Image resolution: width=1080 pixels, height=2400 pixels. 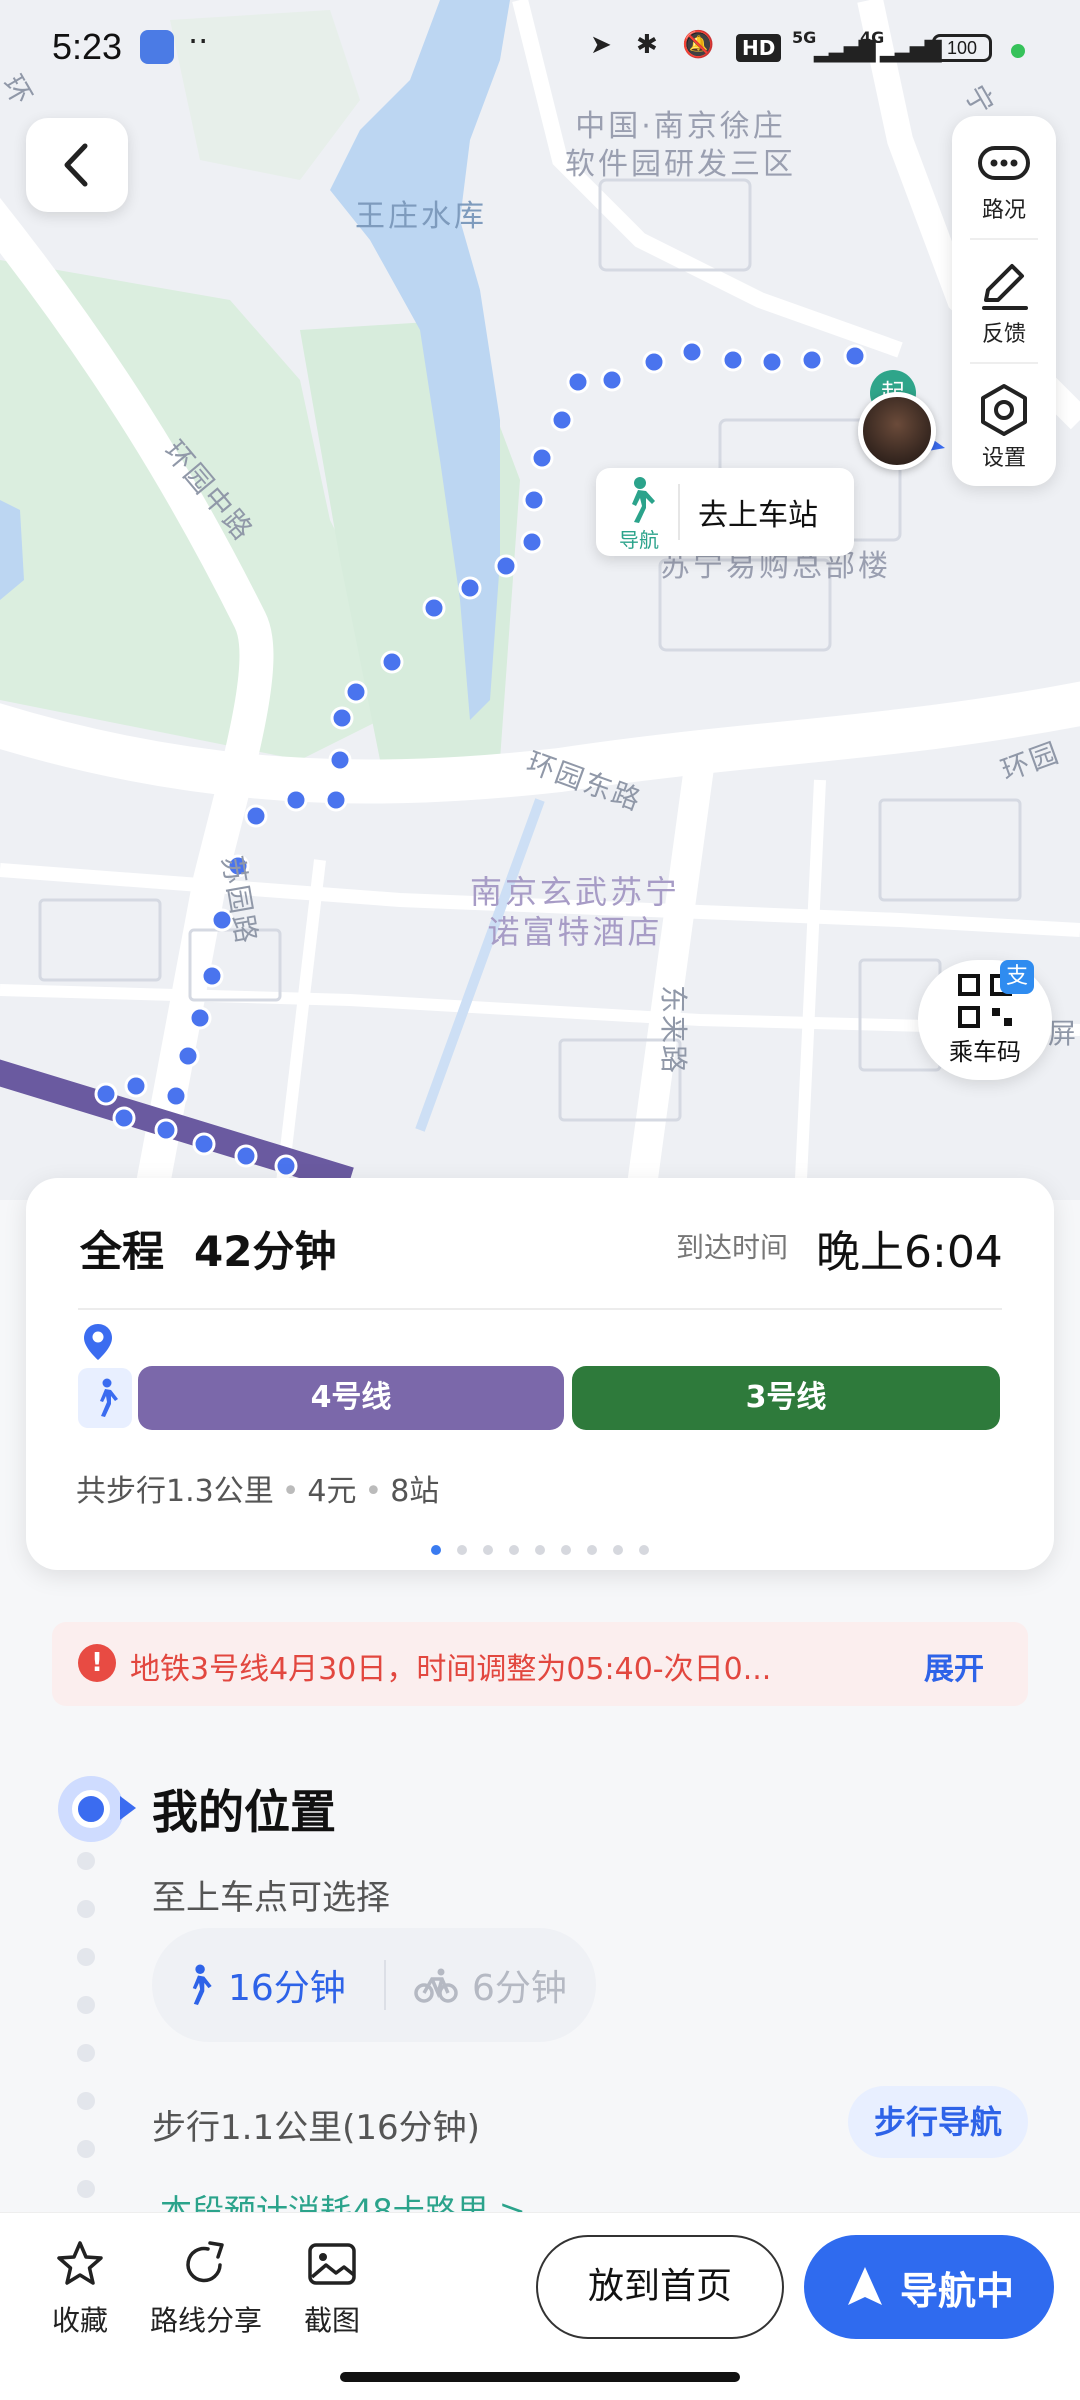 What do you see at coordinates (421, 216) in the screenshot?
I see `map-label-reservoir: 王庄水库` at bounding box center [421, 216].